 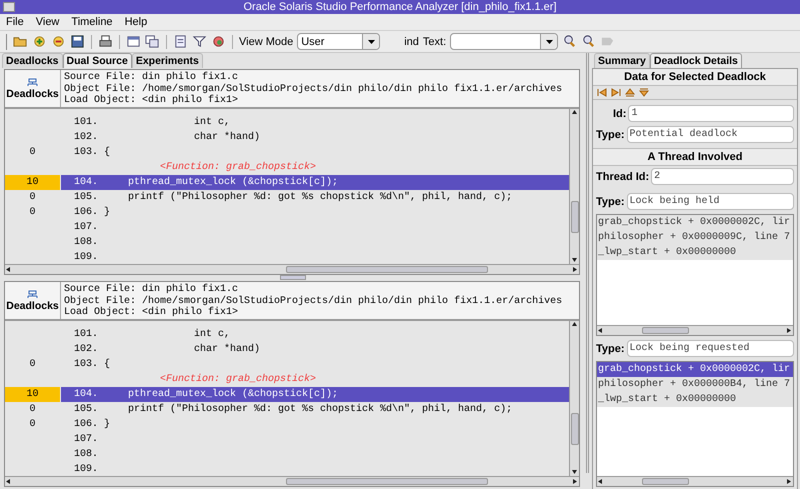 What do you see at coordinates (504, 41) in the screenshot?
I see `text-field` at bounding box center [504, 41].